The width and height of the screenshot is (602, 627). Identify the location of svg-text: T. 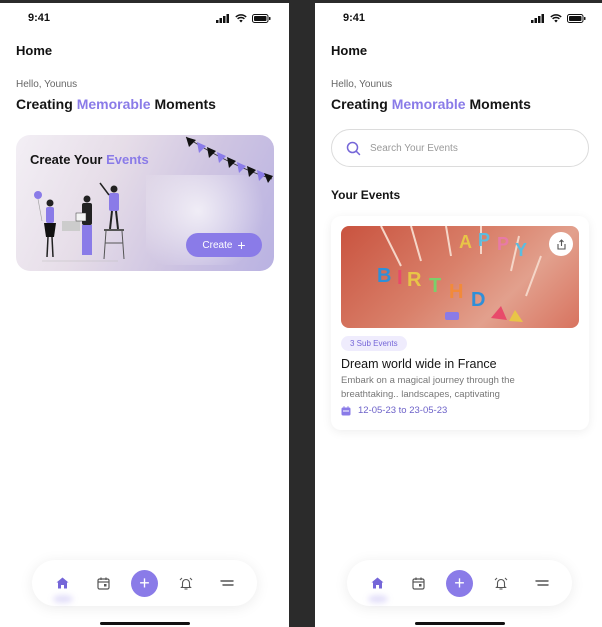
(435, 286).